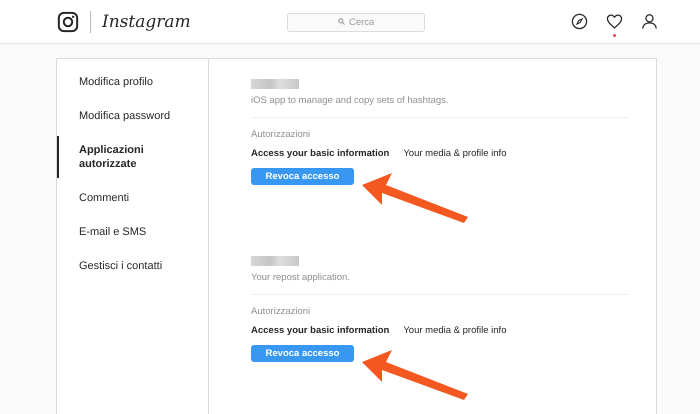 Image resolution: width=700 pixels, height=414 pixels. Describe the element at coordinates (68, 21) in the screenshot. I see `camera-icon` at that location.